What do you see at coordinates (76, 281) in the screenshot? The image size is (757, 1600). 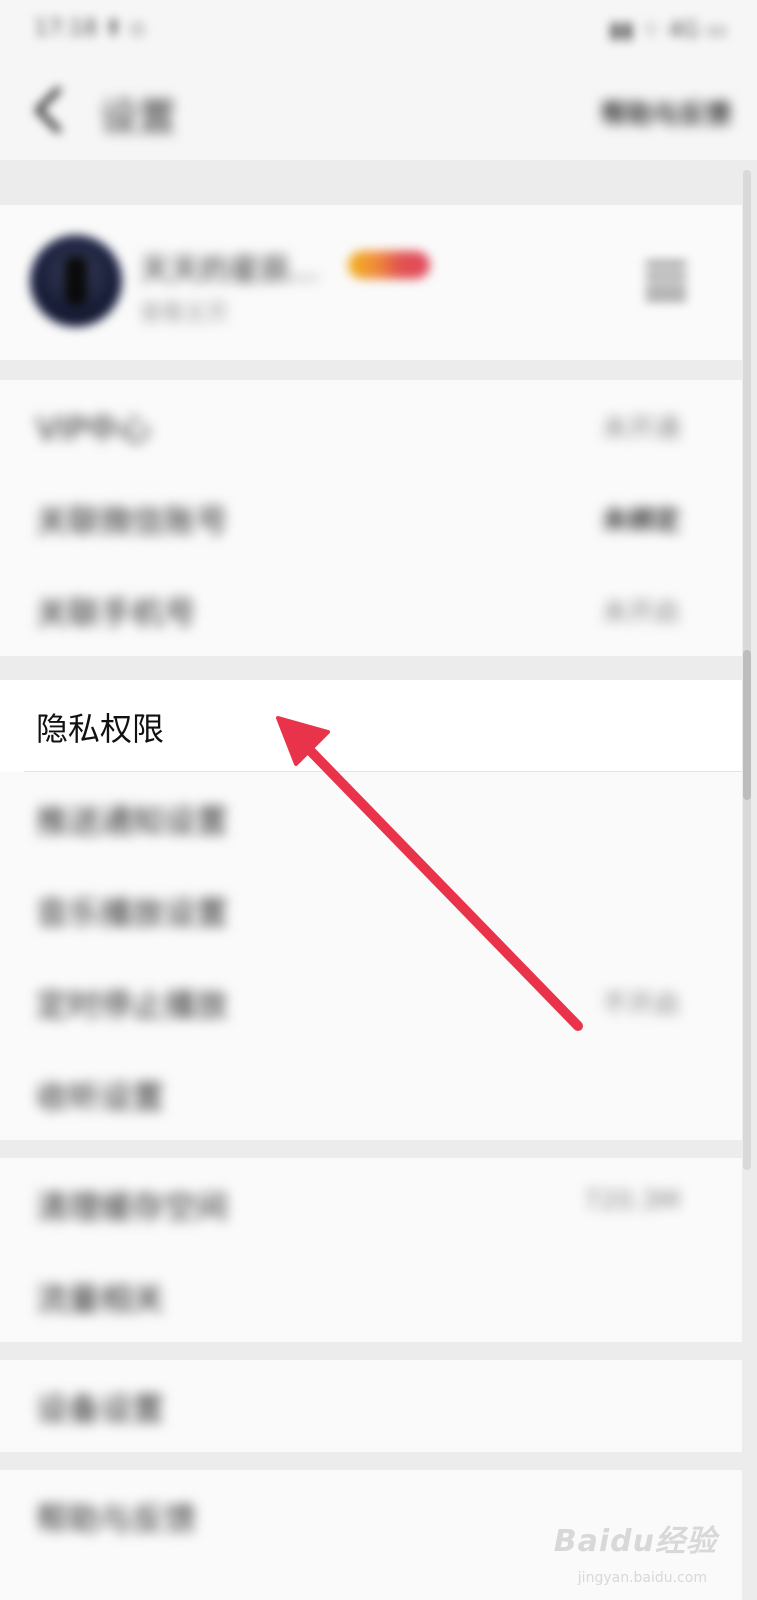 I see `avatar` at bounding box center [76, 281].